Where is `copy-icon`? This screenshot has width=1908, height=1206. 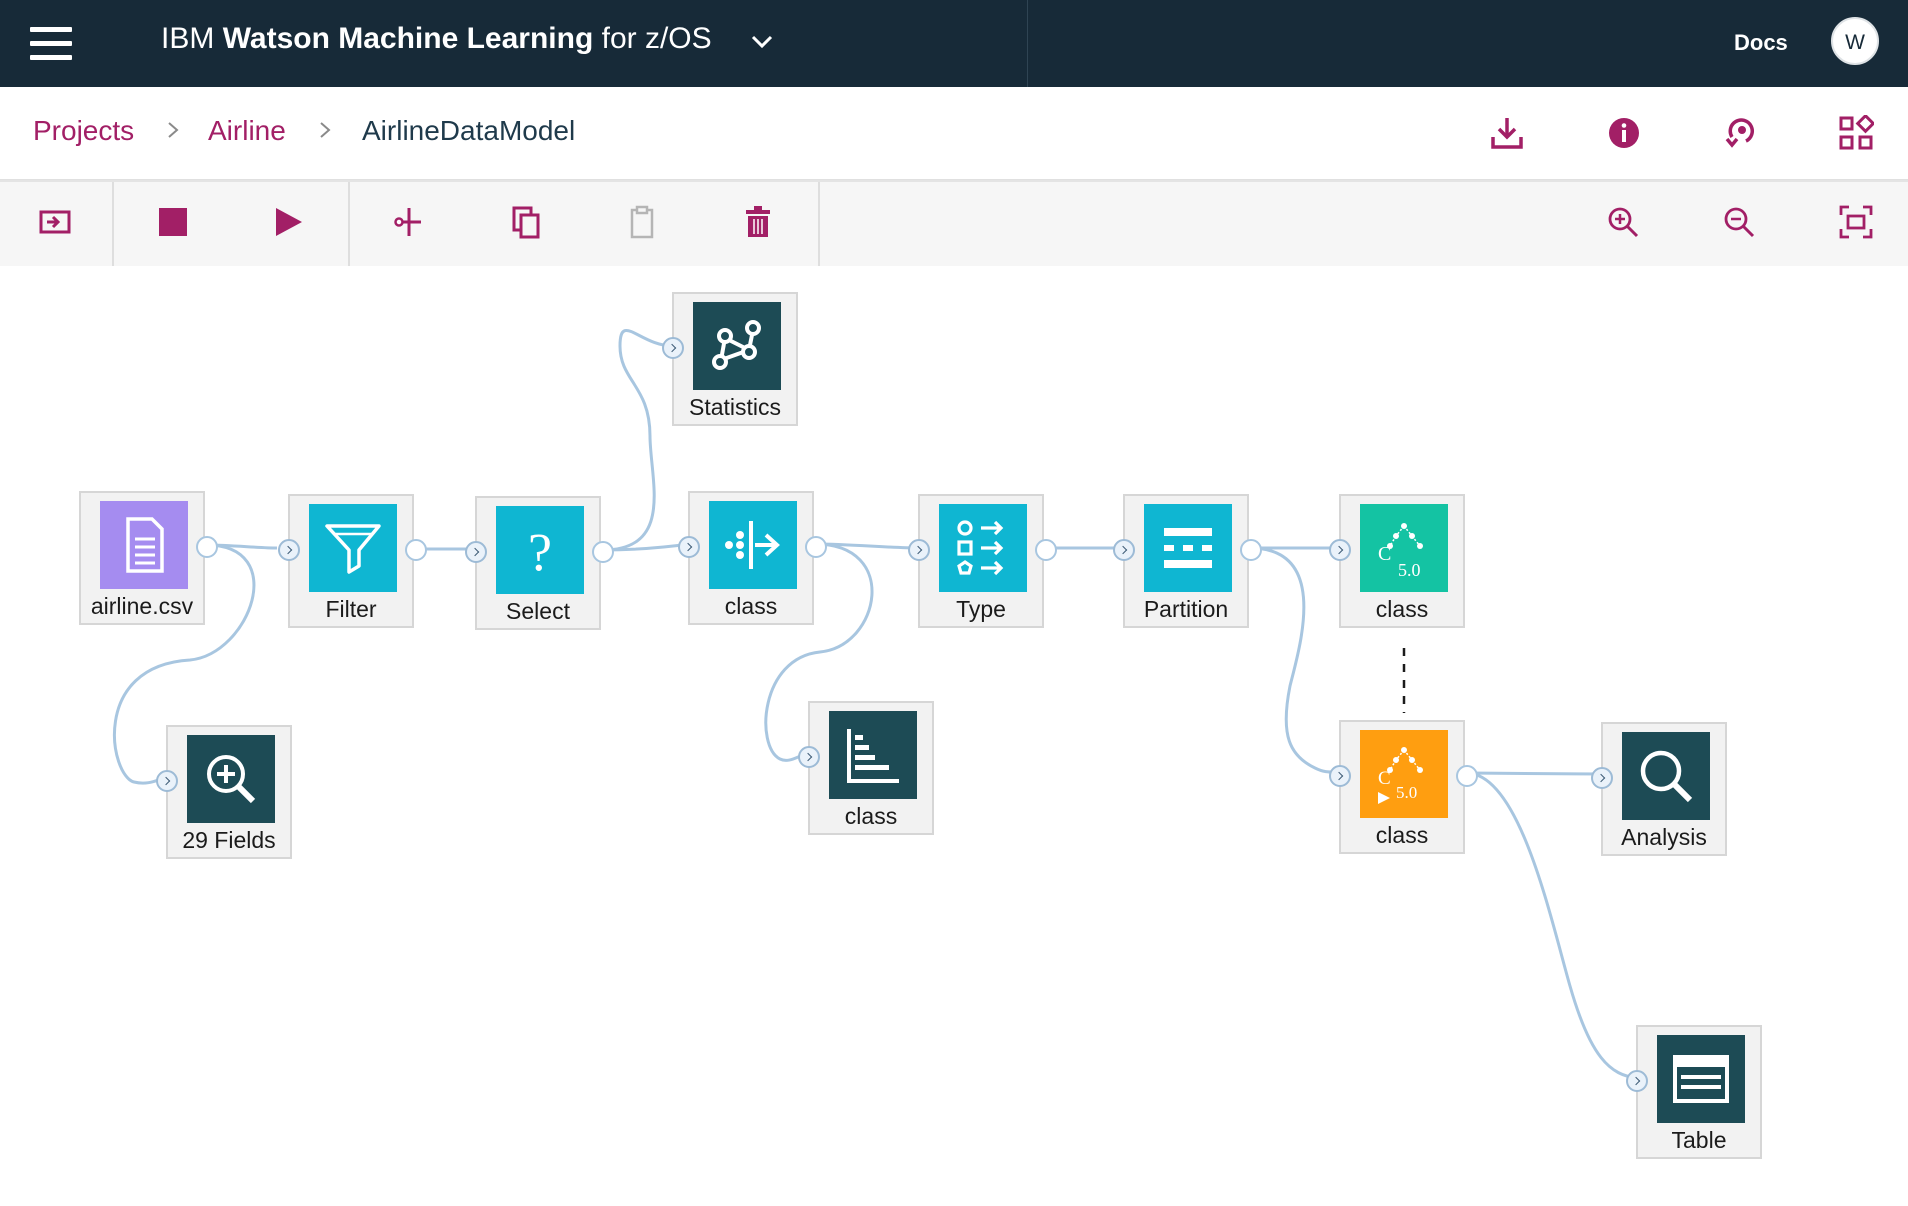
copy-icon is located at coordinates (526, 222).